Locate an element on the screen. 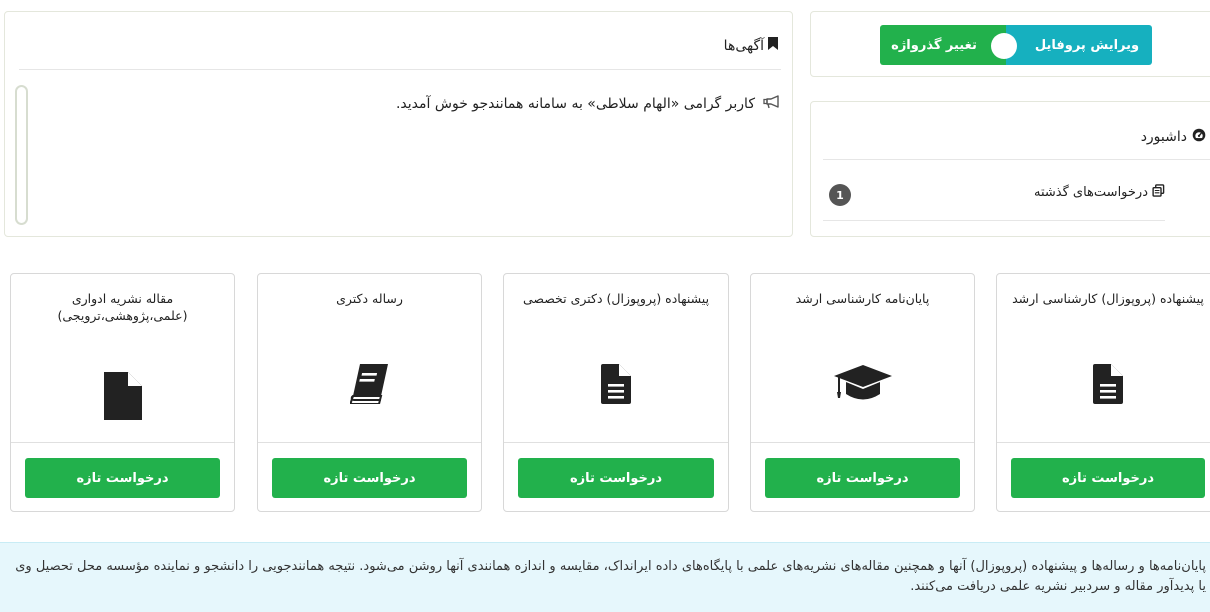 The height and width of the screenshot is (612, 1210). announcements-heading: آگهی‌ها is located at coordinates (751, 45).